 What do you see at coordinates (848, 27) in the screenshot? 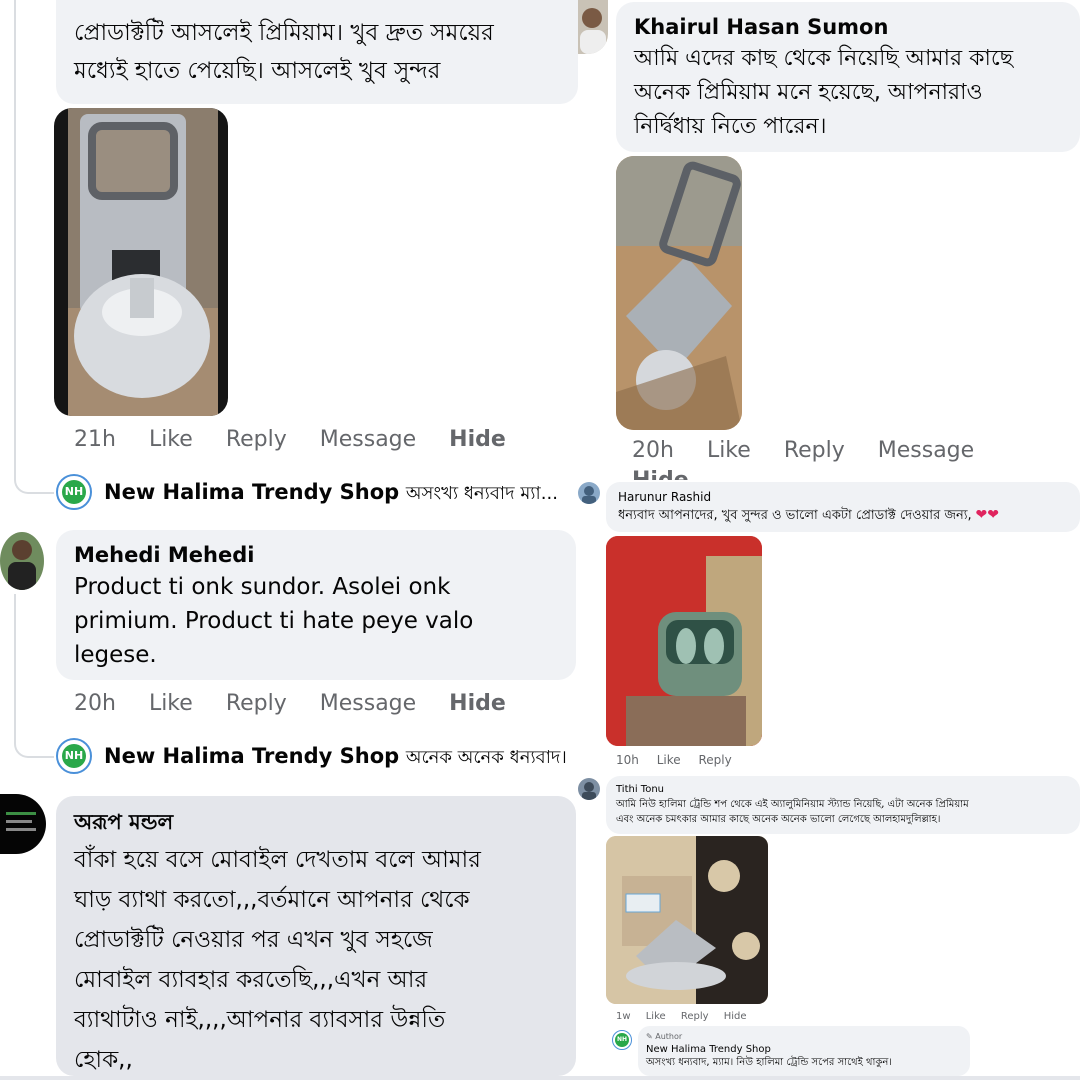
I see `commenter-name: Khairul Hasan Sumon` at bounding box center [848, 27].